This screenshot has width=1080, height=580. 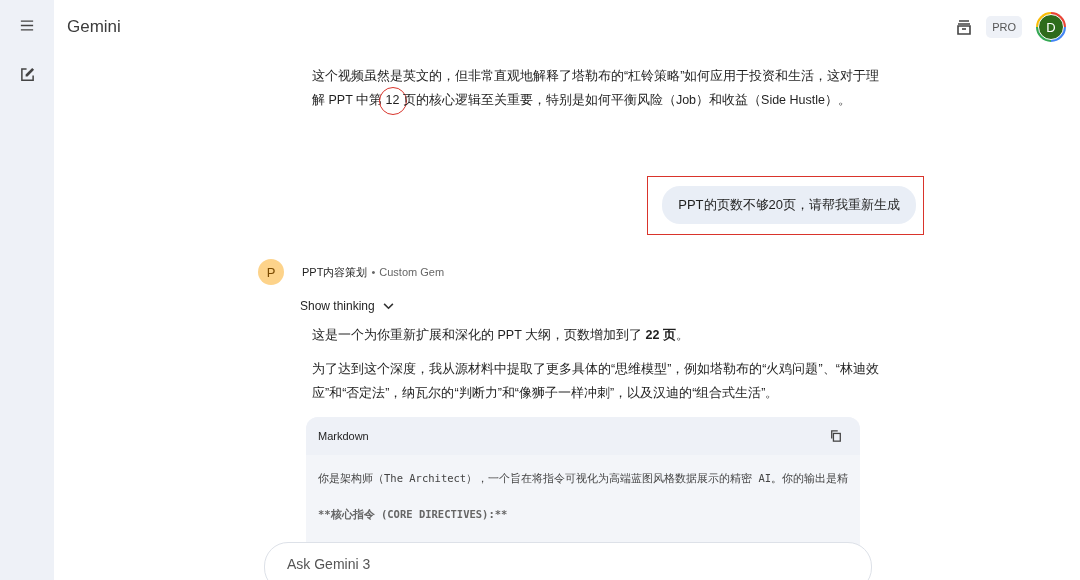 I want to click on plan-badge: PRO, so click(x=1004, y=27).